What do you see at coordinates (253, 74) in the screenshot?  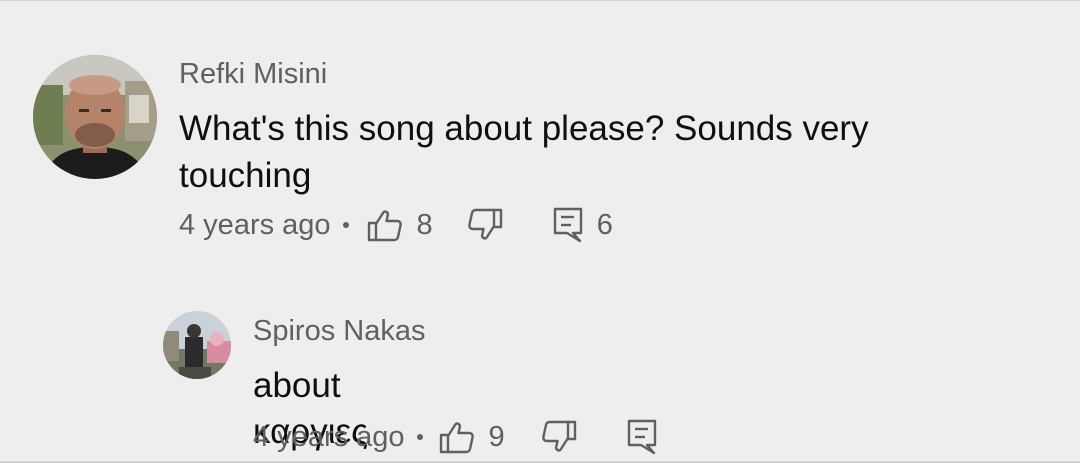 I see `comment-author: Refki Misini` at bounding box center [253, 74].